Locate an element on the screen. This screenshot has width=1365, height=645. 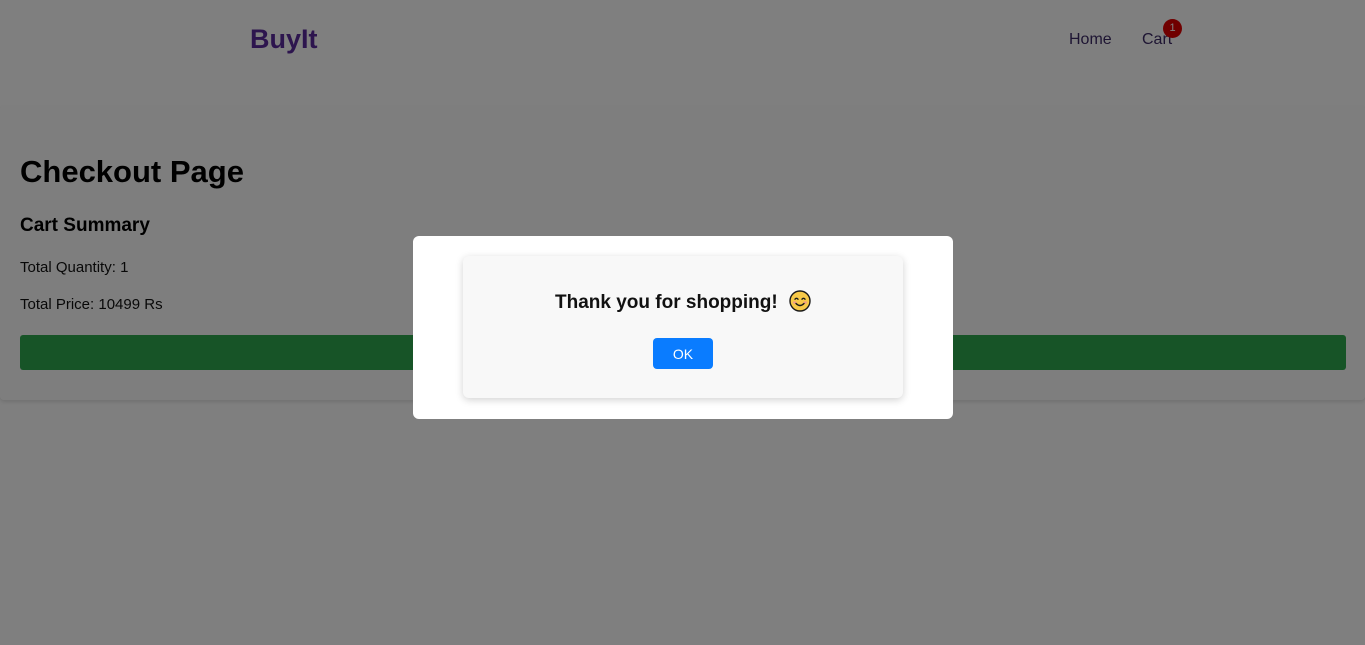
confirmation-modal: Thank you for shopping! OK is located at coordinates (683, 327).